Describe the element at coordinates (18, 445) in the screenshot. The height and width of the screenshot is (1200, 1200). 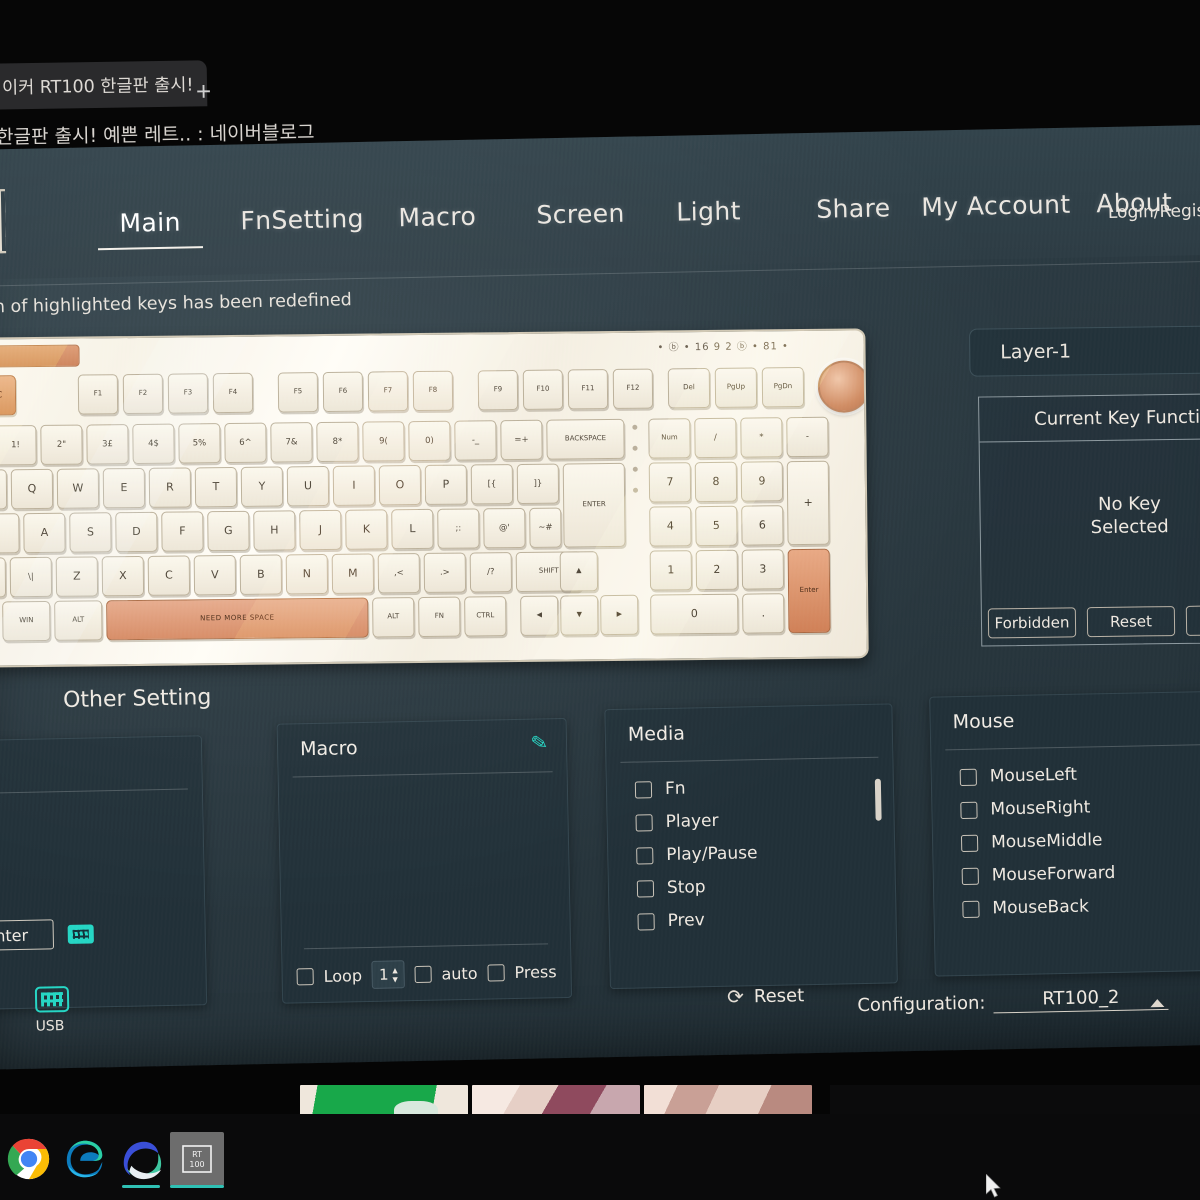
I see `key-1: 1!` at that location.